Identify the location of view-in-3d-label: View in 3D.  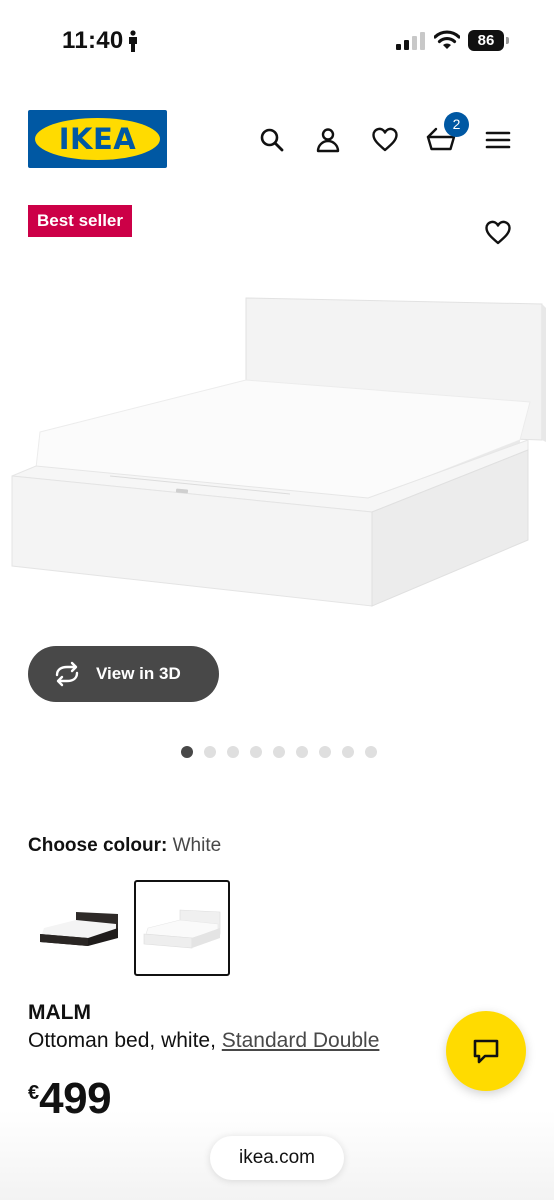
(138, 673).